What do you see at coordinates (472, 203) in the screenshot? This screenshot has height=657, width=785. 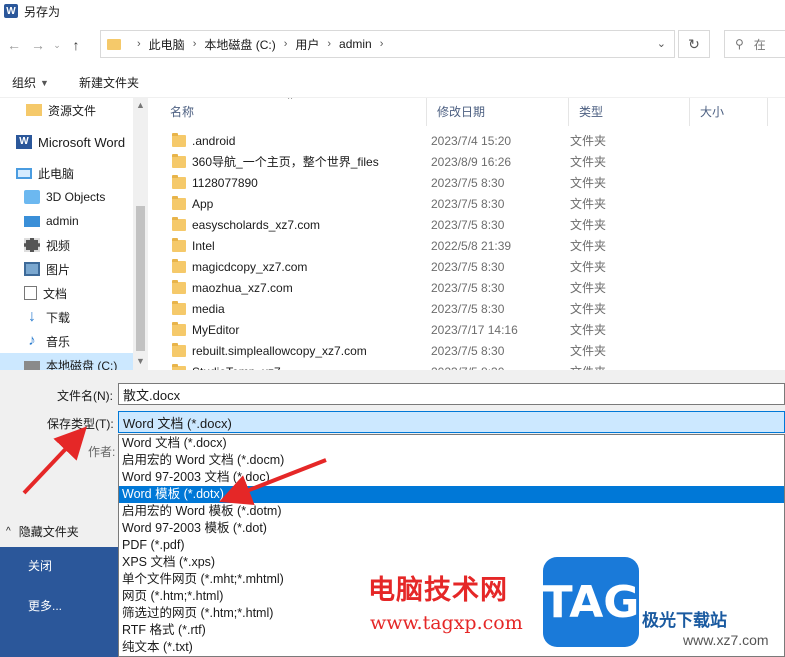 I see `file-row: App 2023/7/5 8:30 文件夹` at bounding box center [472, 203].